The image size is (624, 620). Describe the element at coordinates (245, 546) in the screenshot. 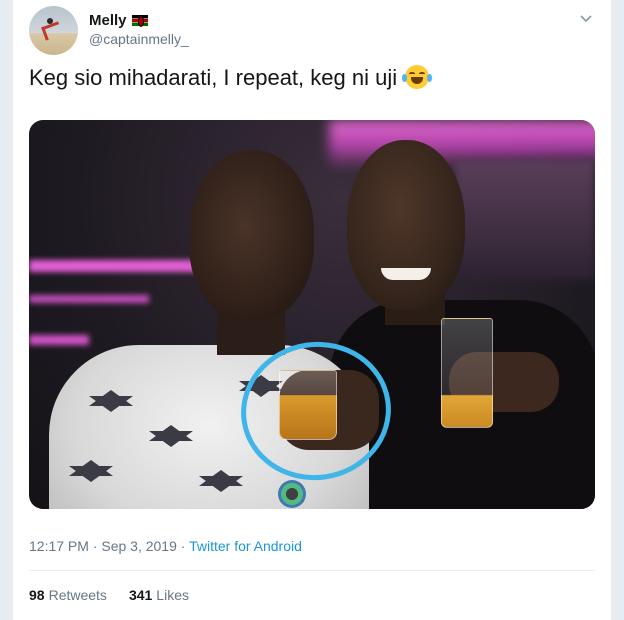

I see `tweet-source-link: Twitter for Android` at that location.